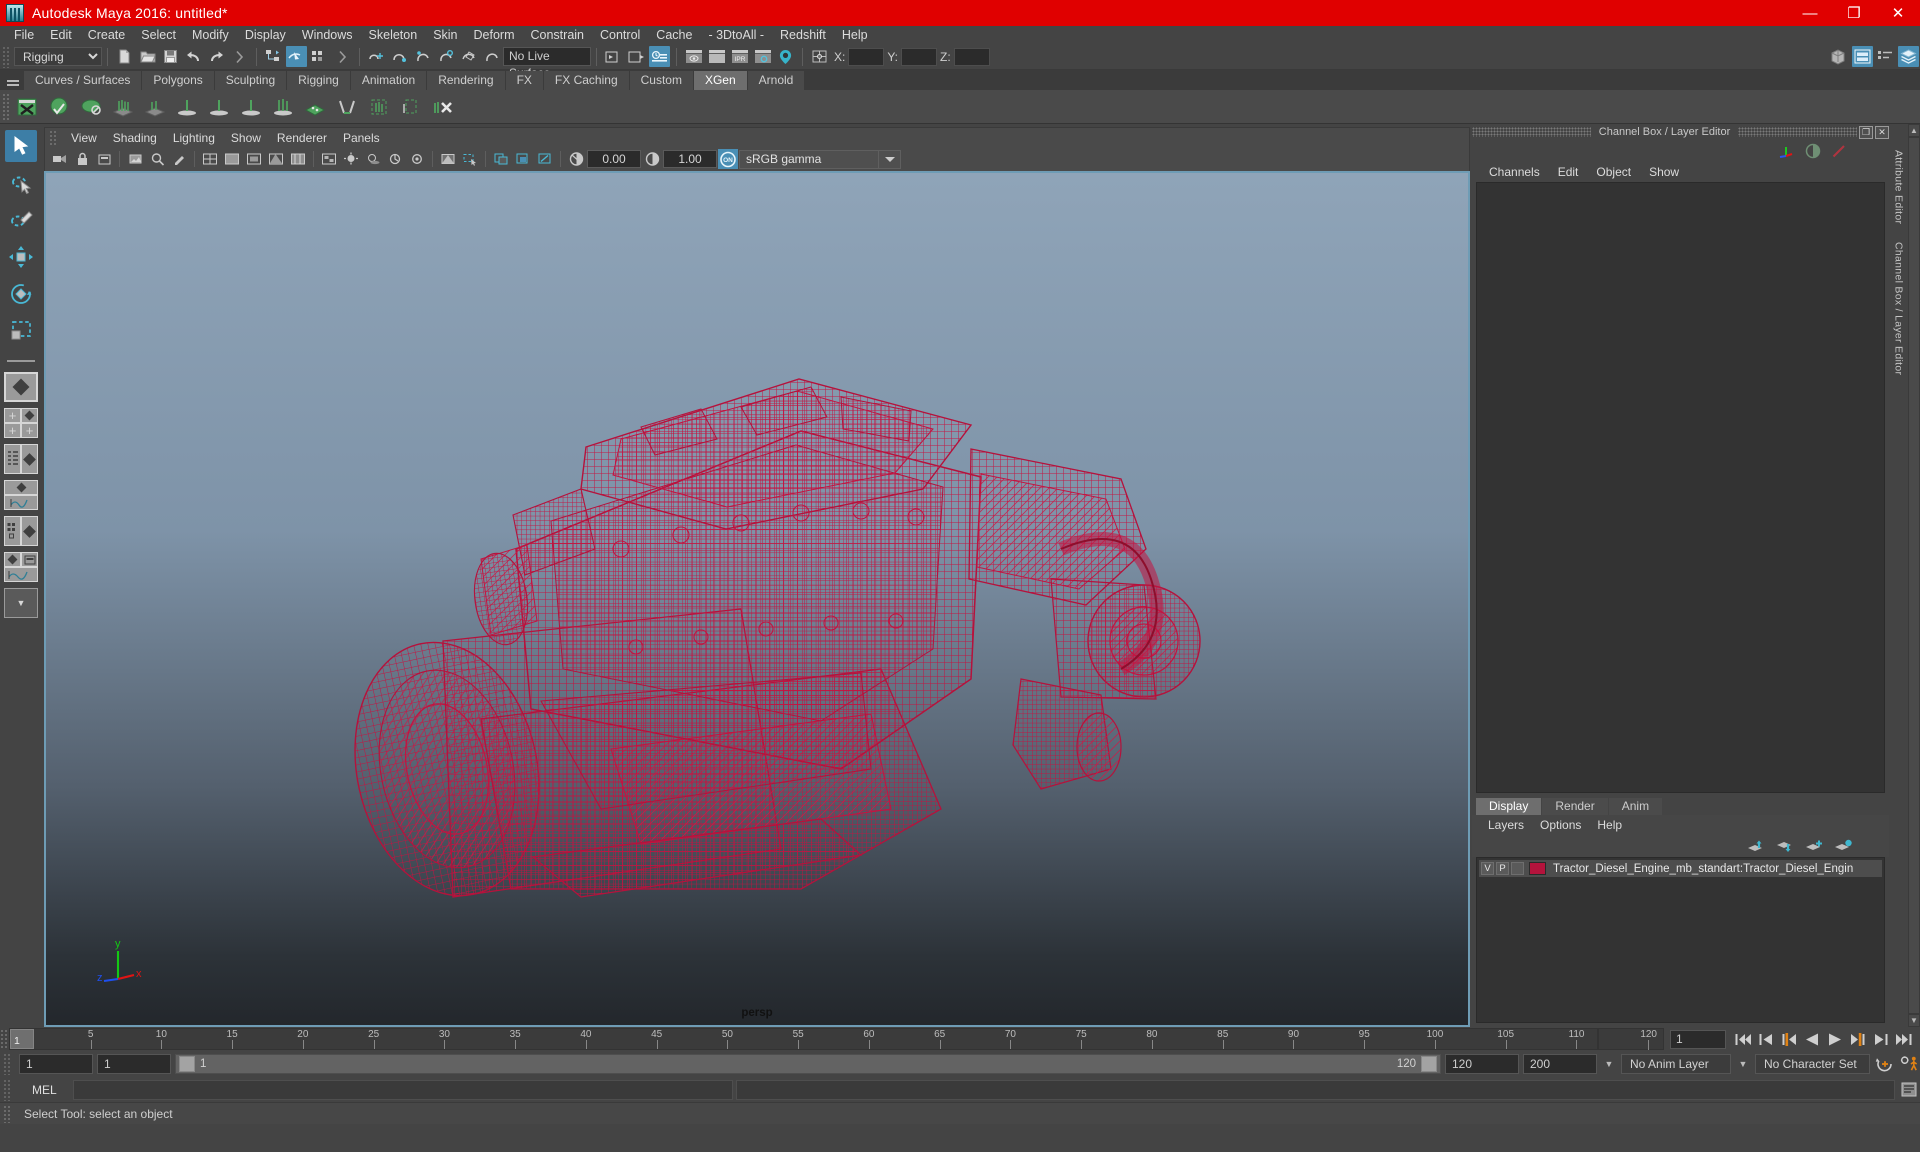 Image resolution: width=1920 pixels, height=1152 pixels. What do you see at coordinates (1506, 825) in the screenshot?
I see `layer-menu-layers: Layers` at bounding box center [1506, 825].